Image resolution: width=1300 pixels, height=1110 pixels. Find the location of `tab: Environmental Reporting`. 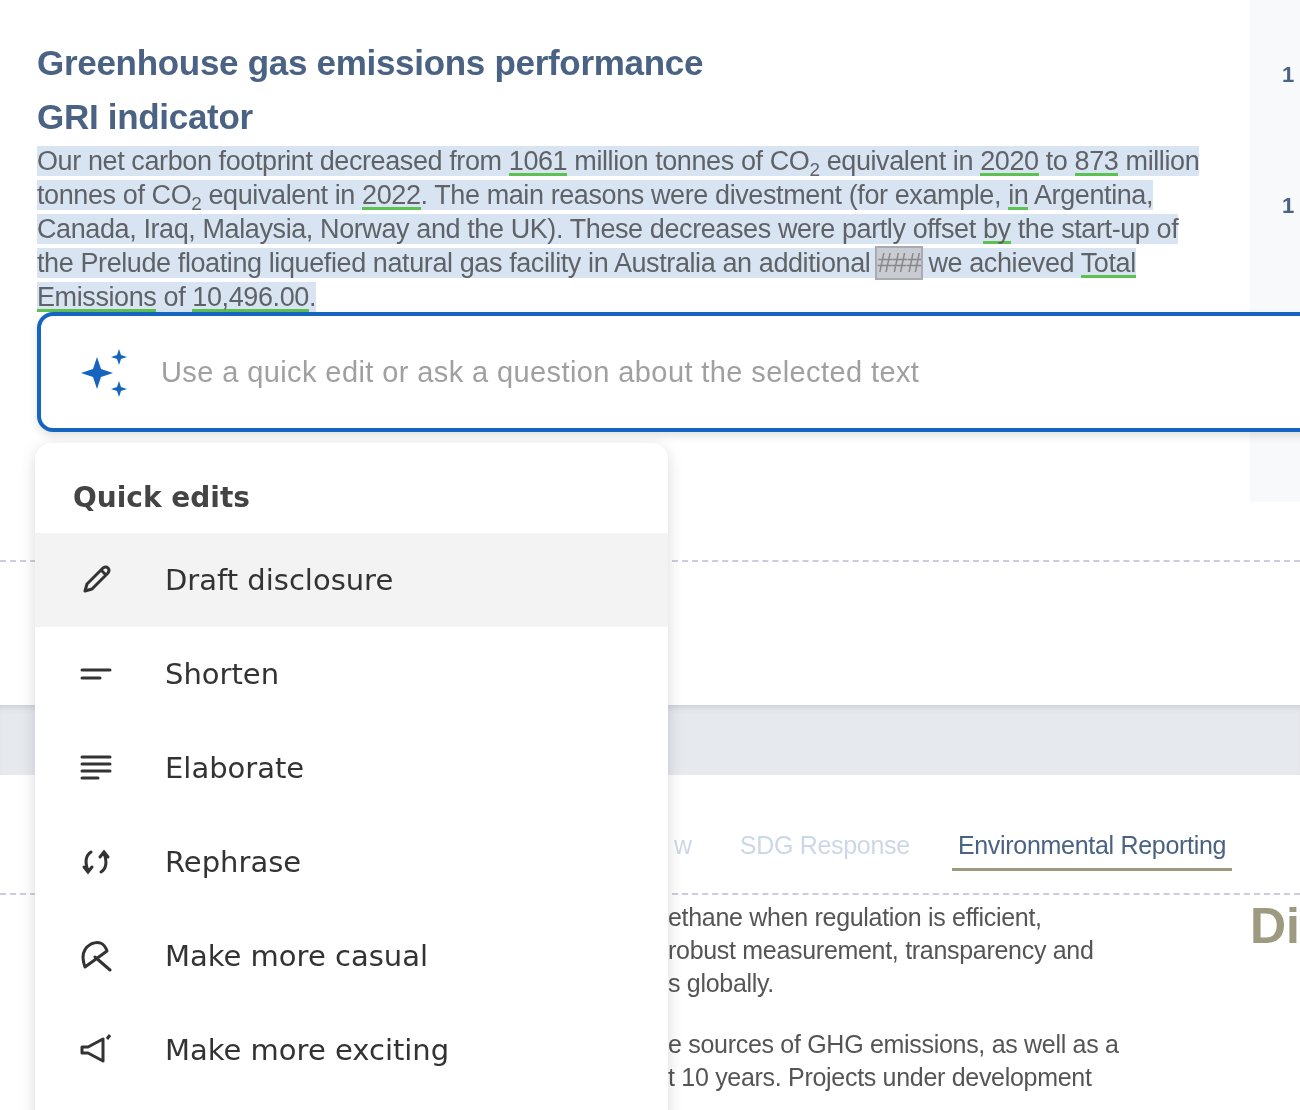

tab: Environmental Reporting is located at coordinates (1092, 849).